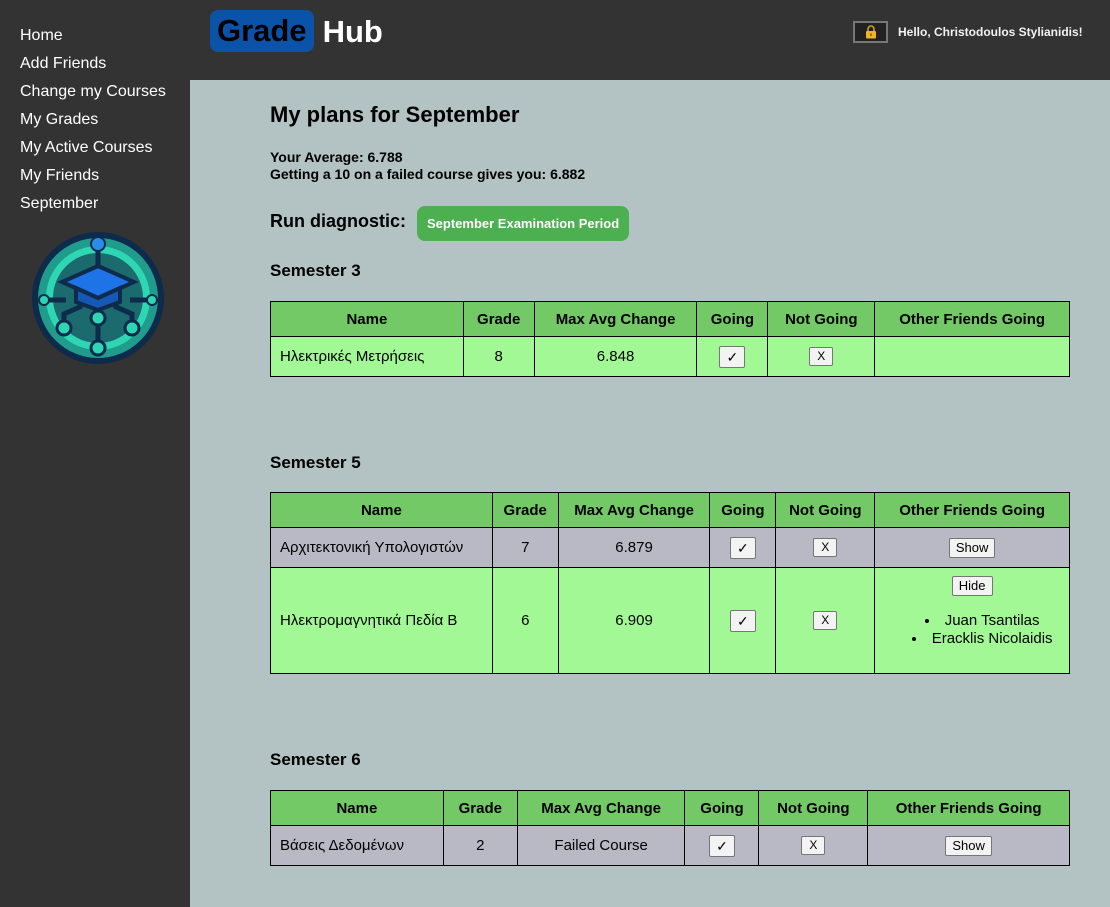 The image size is (1110, 907). What do you see at coordinates (59, 175) in the screenshot?
I see `sidebar-link-my-friends: My Friends` at bounding box center [59, 175].